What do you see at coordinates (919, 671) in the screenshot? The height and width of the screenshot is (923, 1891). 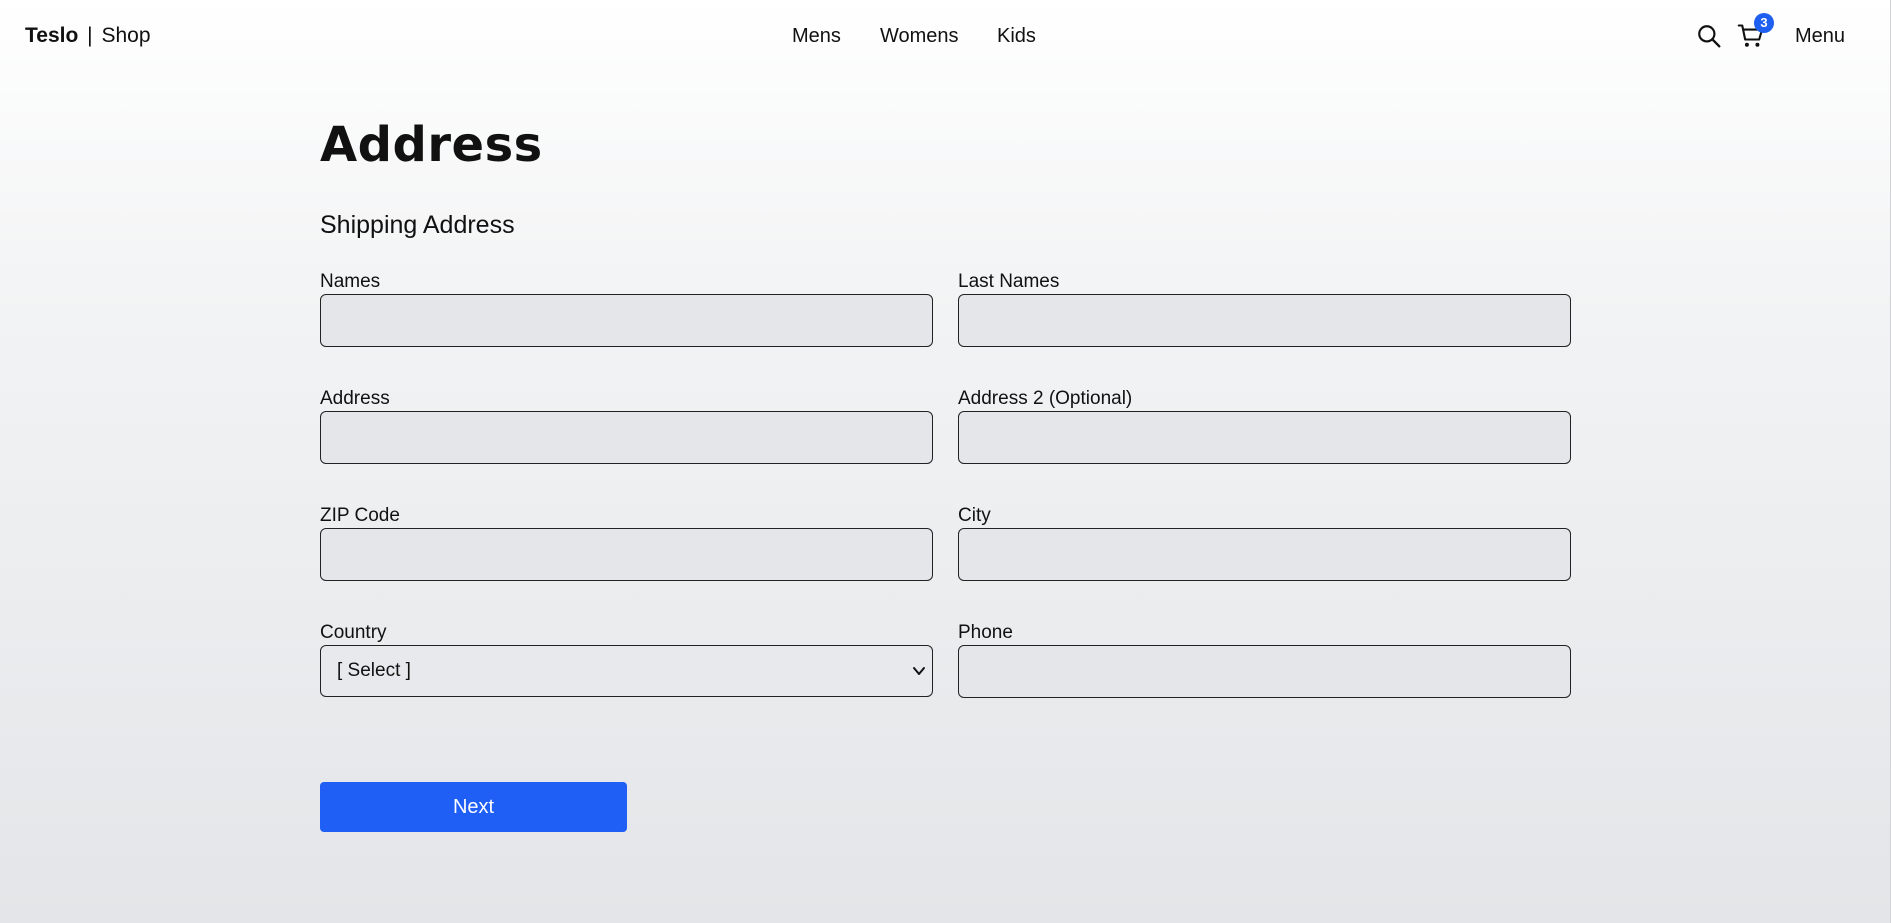 I see `chevron-down-icon` at bounding box center [919, 671].